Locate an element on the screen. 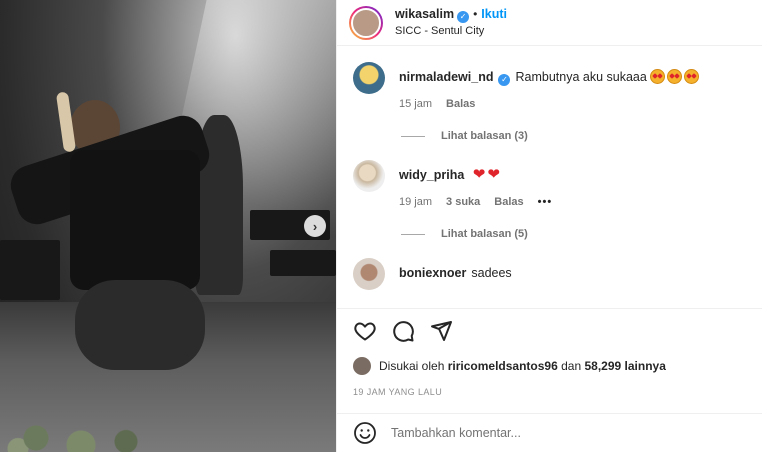 This screenshot has height=452, width=762. post-timestamp: 19 JAM YANG LALU is located at coordinates (550, 392).